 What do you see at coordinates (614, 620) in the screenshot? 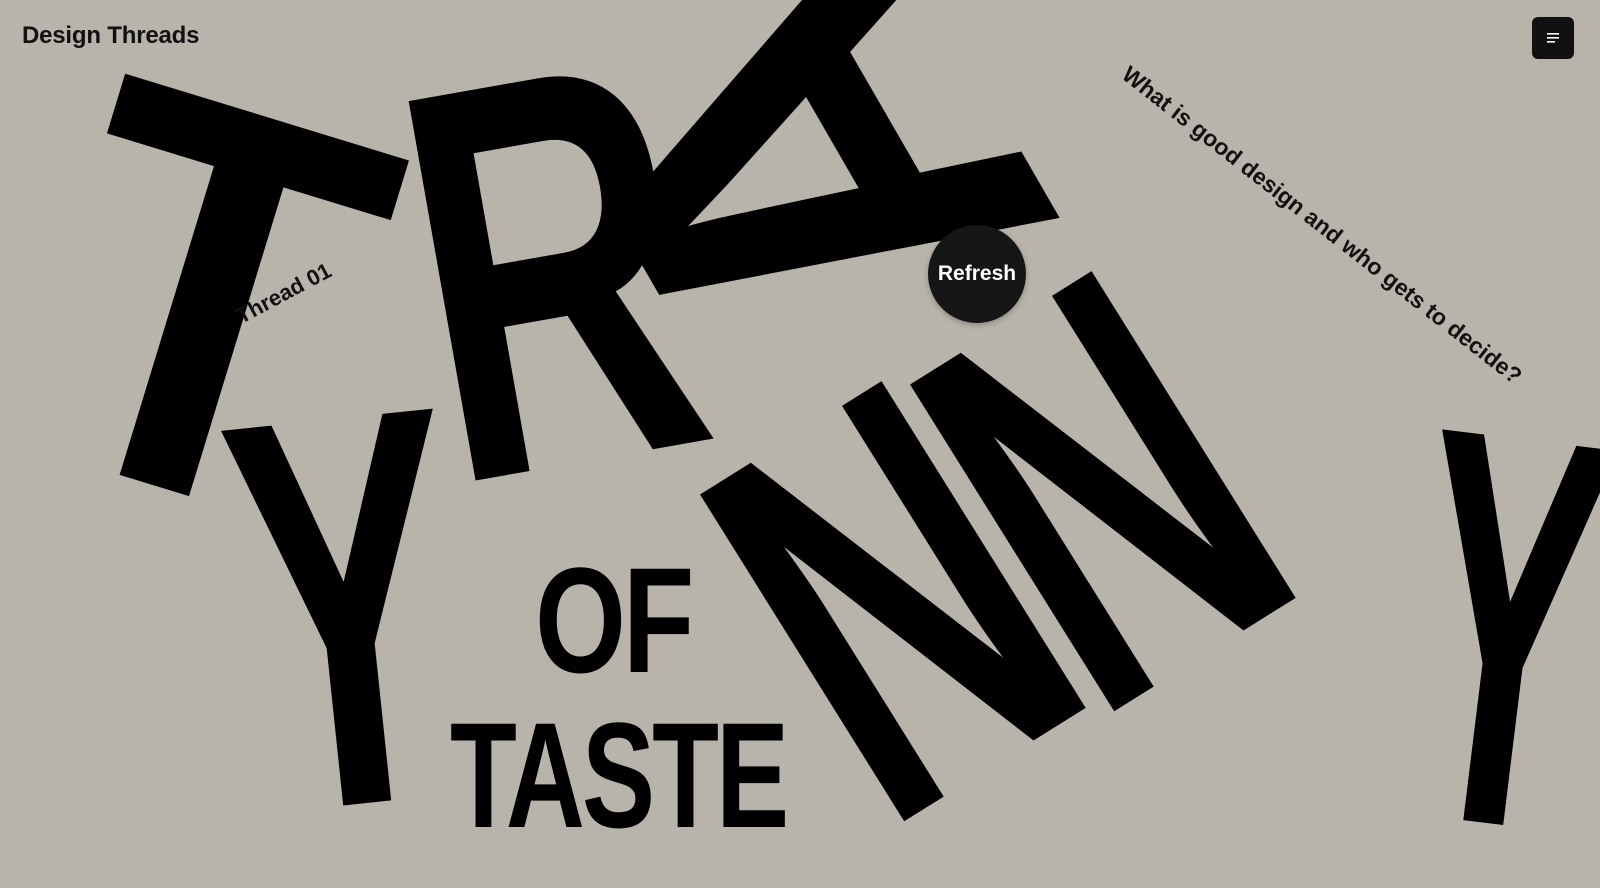
I see `subtitle-of: OF` at bounding box center [614, 620].